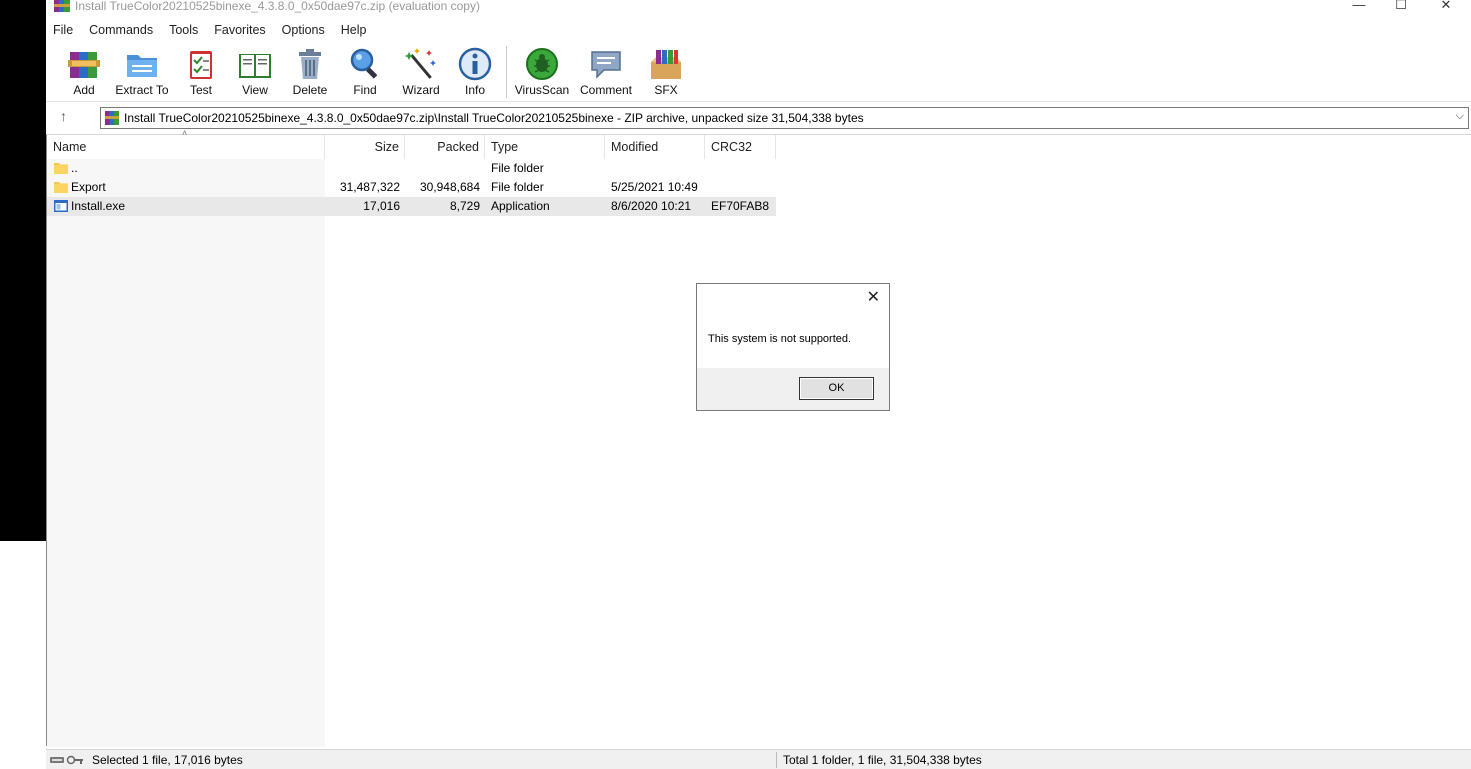 The width and height of the screenshot is (1471, 769). What do you see at coordinates (88, 187) in the screenshot?
I see `file-name: Export` at bounding box center [88, 187].